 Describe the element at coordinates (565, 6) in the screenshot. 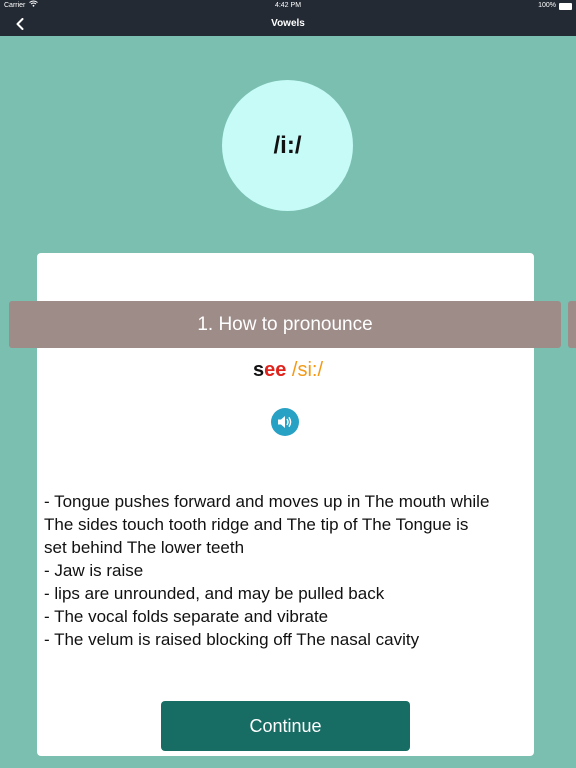

I see `battery-icon` at that location.